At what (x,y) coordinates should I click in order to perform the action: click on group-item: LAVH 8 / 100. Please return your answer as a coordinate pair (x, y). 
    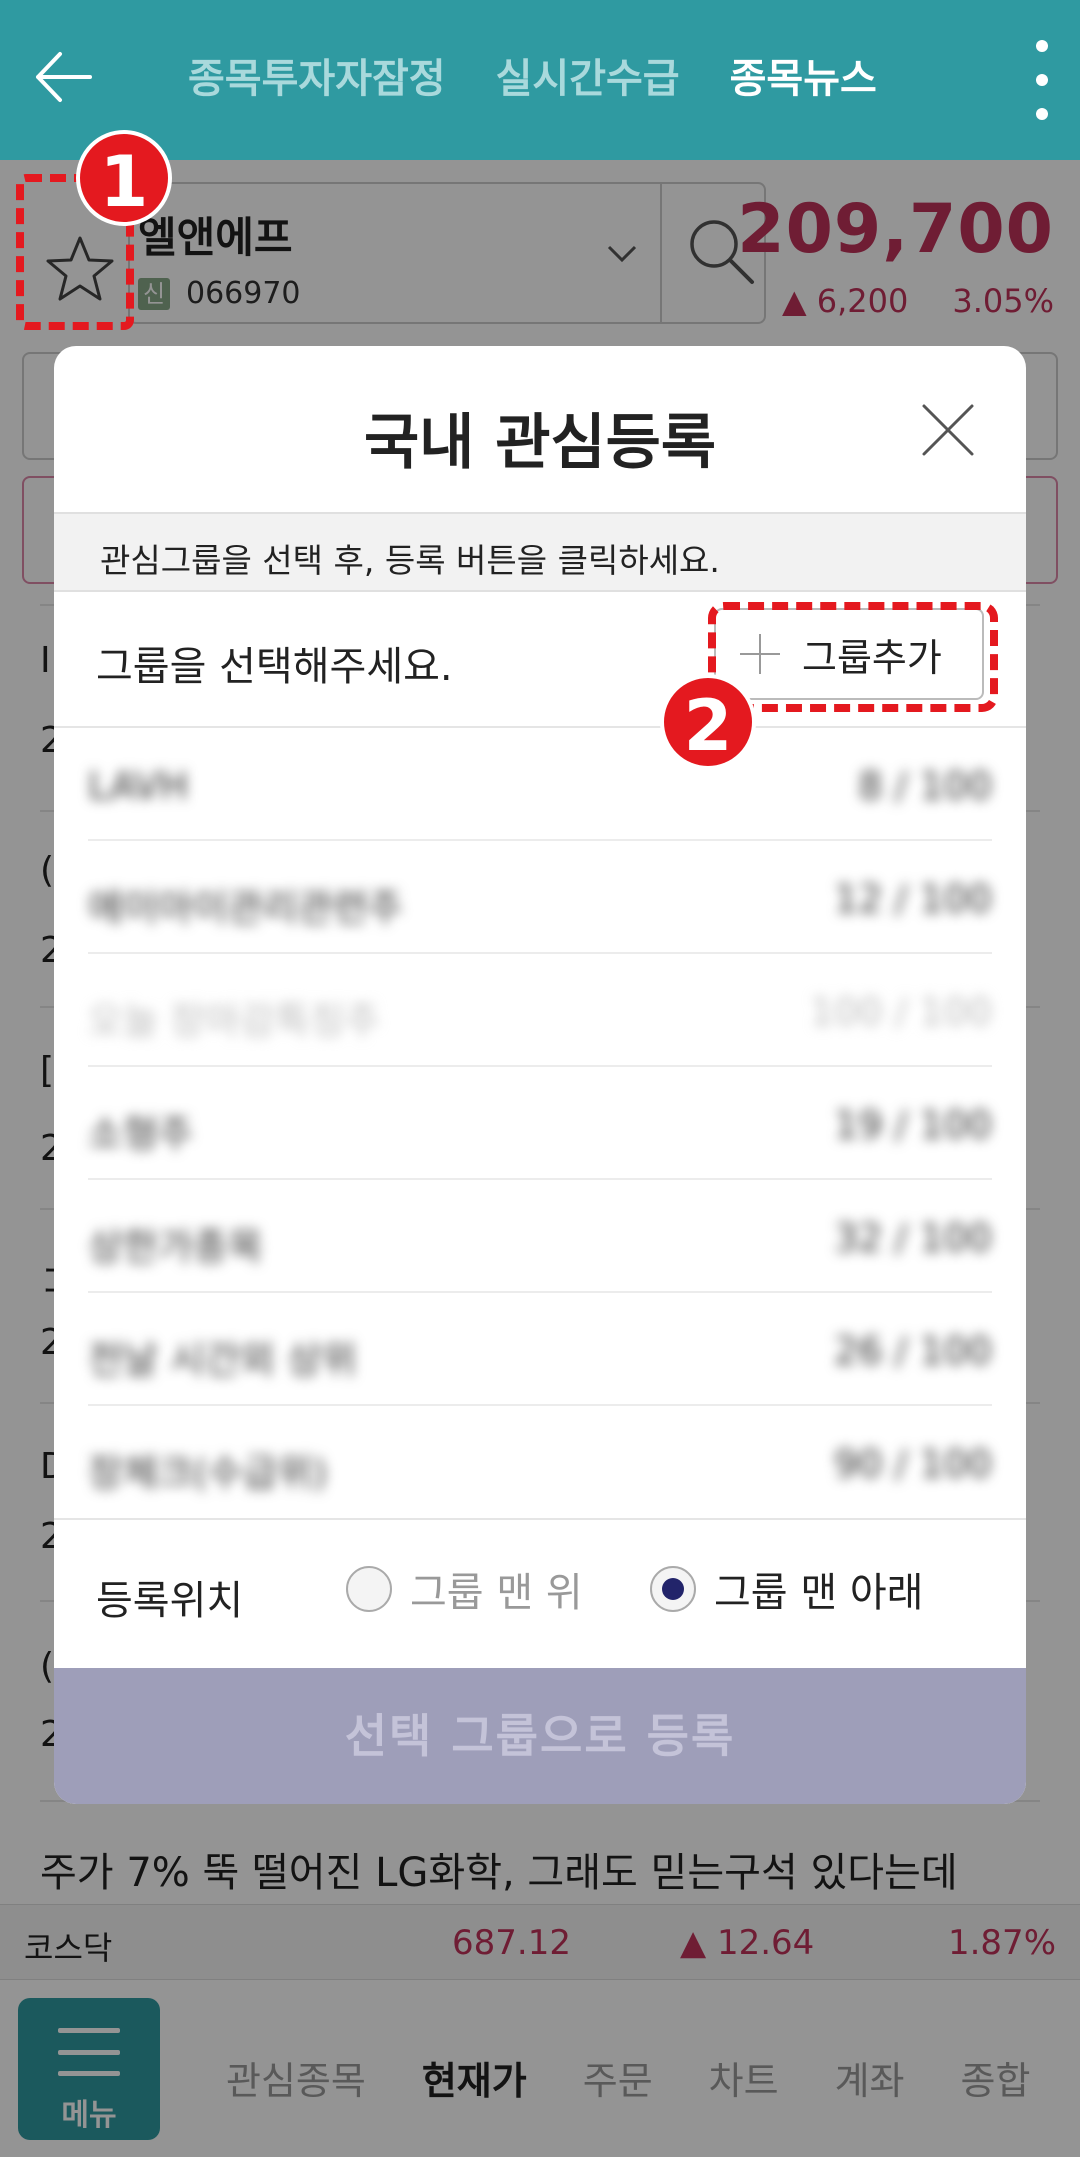
    Looking at the image, I should click on (540, 784).